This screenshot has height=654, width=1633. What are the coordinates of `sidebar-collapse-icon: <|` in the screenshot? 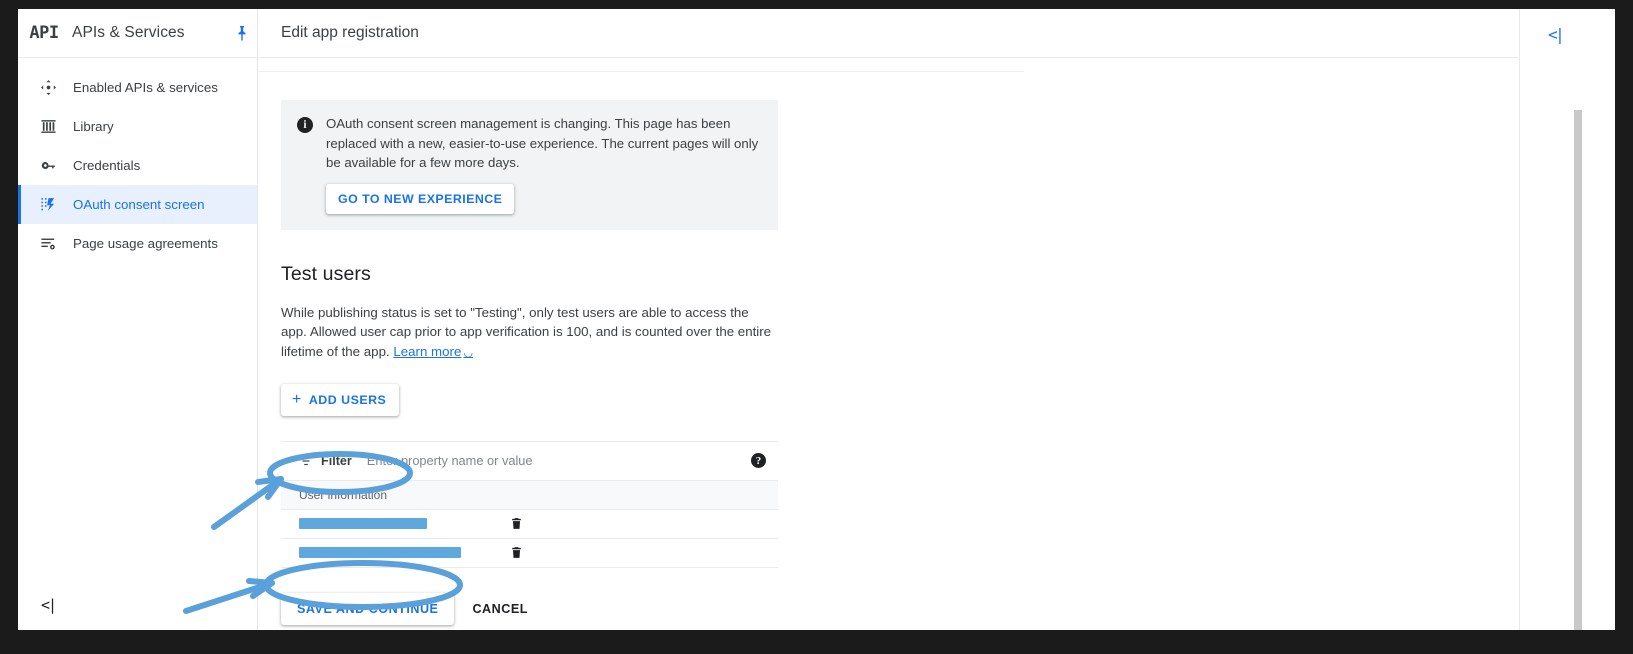 It's located at (49, 605).